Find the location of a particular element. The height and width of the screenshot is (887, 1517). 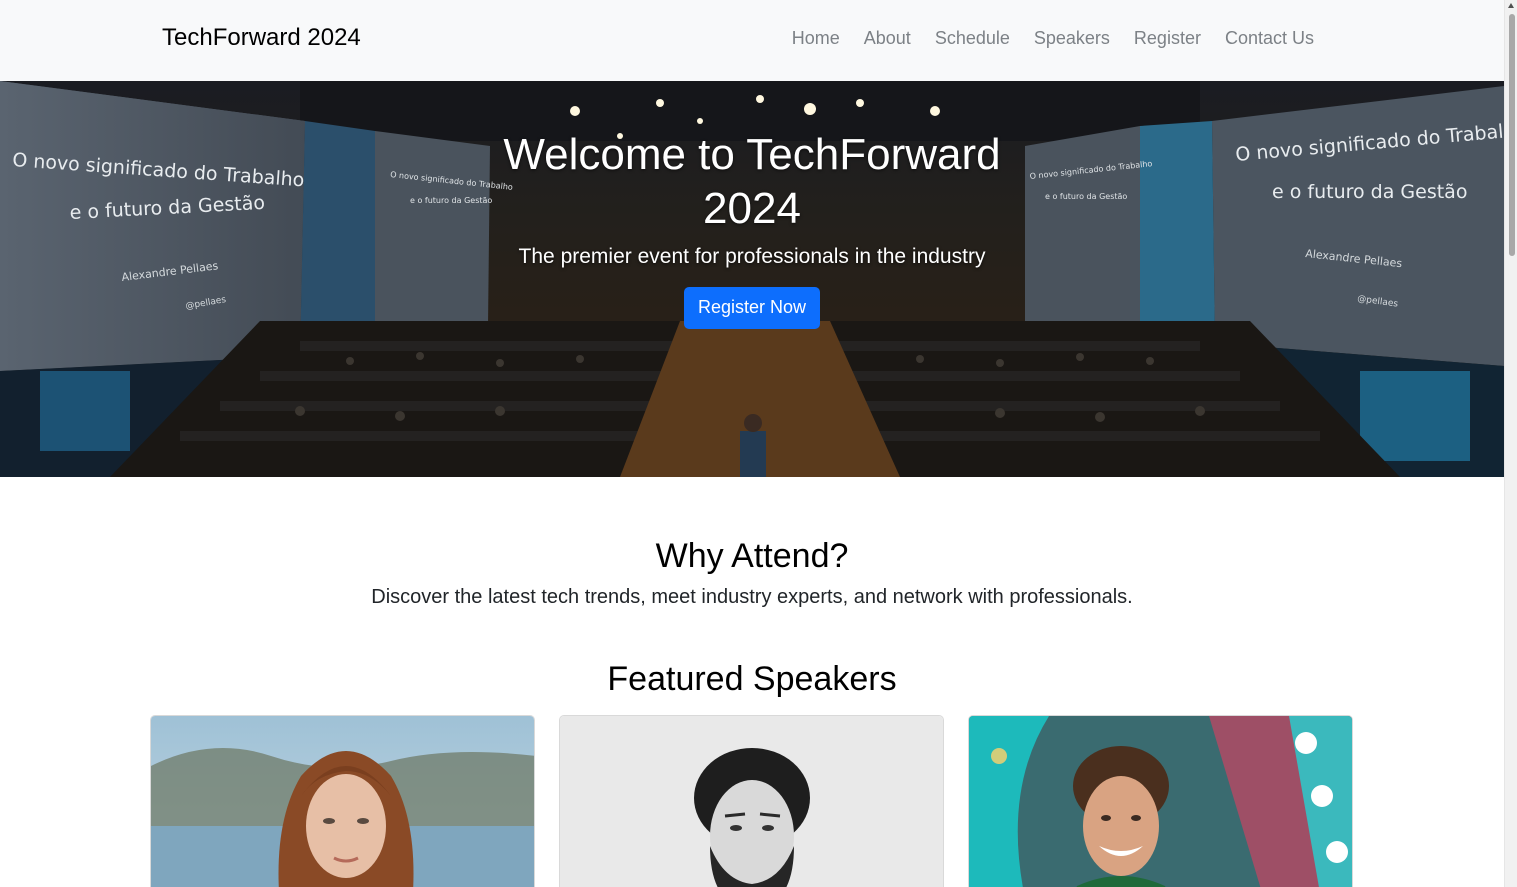

speaker-photo-man-bw is located at coordinates (751, 801).